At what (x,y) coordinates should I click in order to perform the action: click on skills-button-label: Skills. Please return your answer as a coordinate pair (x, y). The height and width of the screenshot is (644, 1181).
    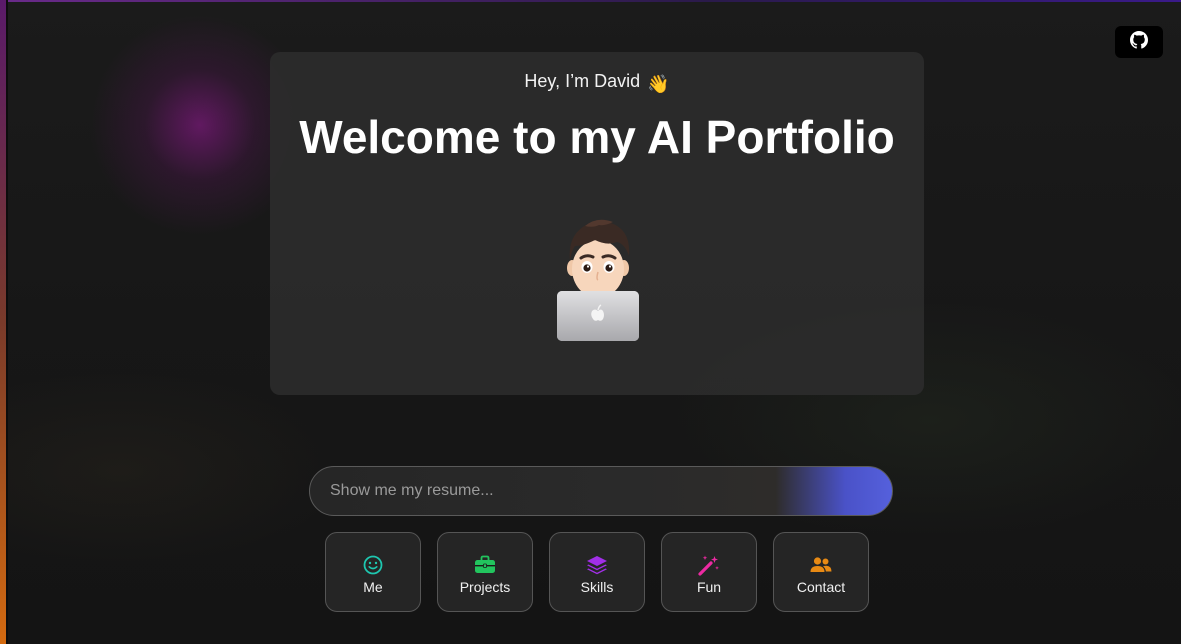
    Looking at the image, I should click on (597, 586).